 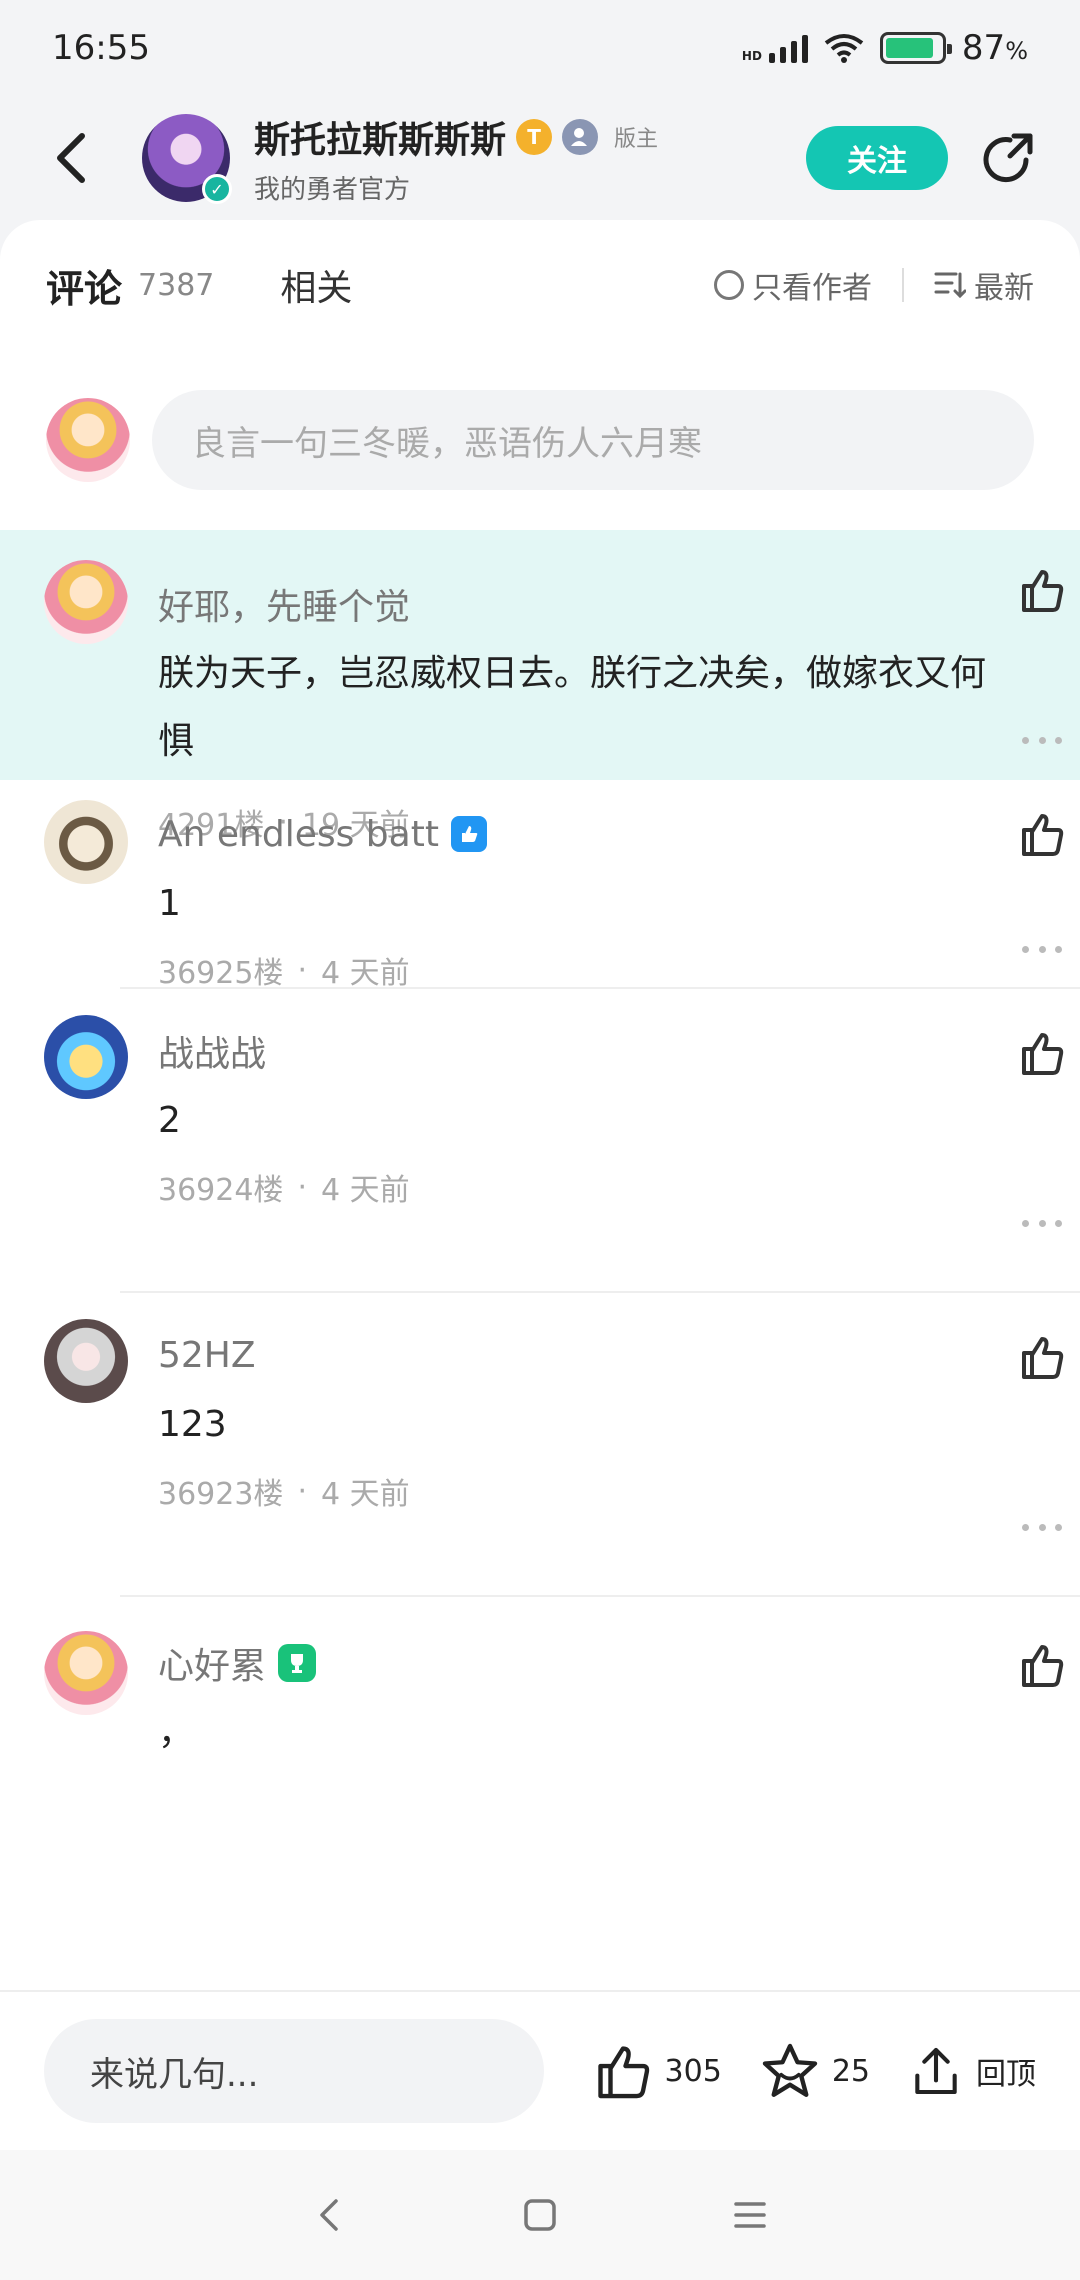 I want to click on commenter-name: 好耶，先睡个觉, so click(x=284, y=604).